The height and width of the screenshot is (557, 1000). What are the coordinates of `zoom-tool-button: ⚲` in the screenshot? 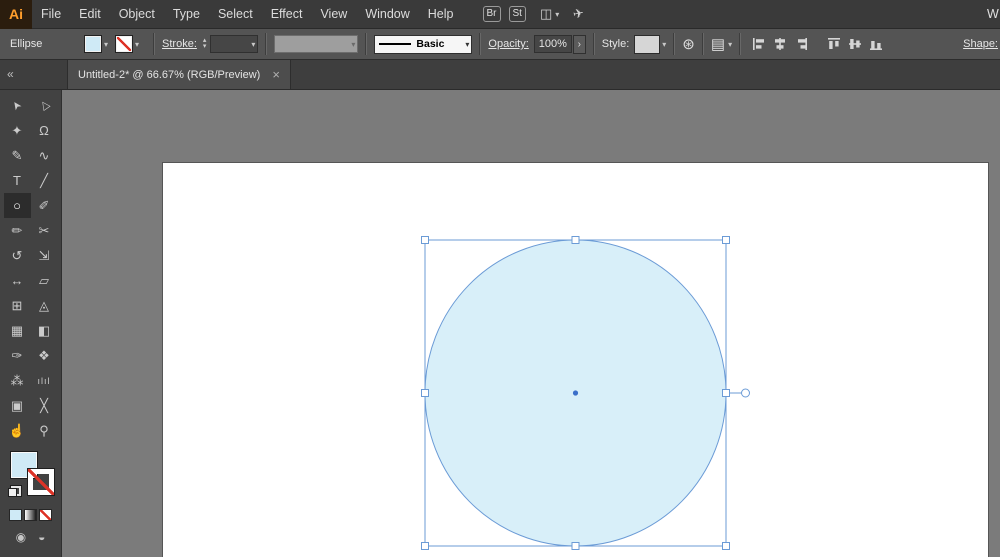 It's located at (44, 430).